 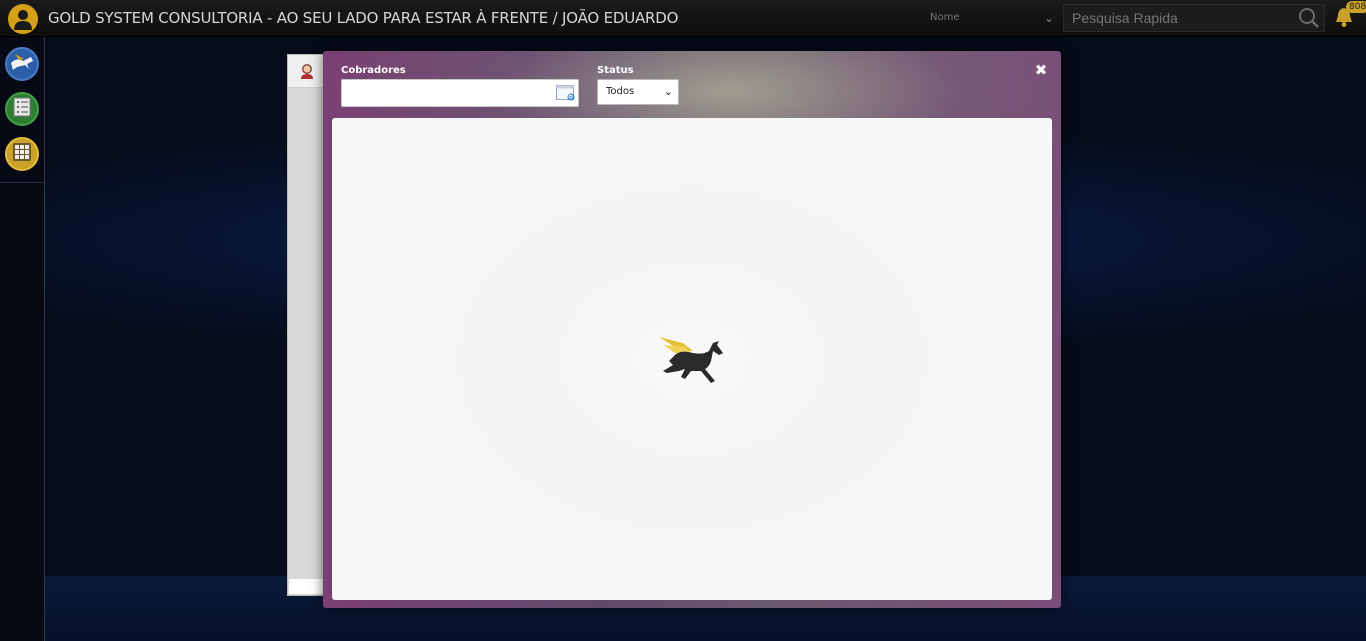 I want to click on status-value: Todos, so click(x=620, y=91).